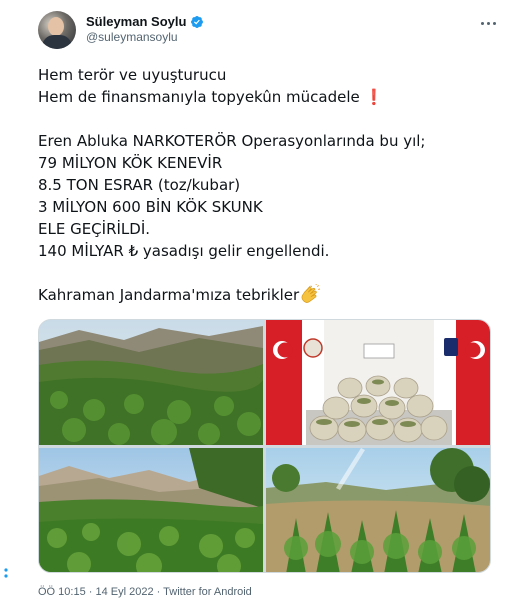  What do you see at coordinates (150, 207) in the screenshot?
I see `tweet-line: 3 MİLYON 600 BİN KÖK SKUNK` at bounding box center [150, 207].